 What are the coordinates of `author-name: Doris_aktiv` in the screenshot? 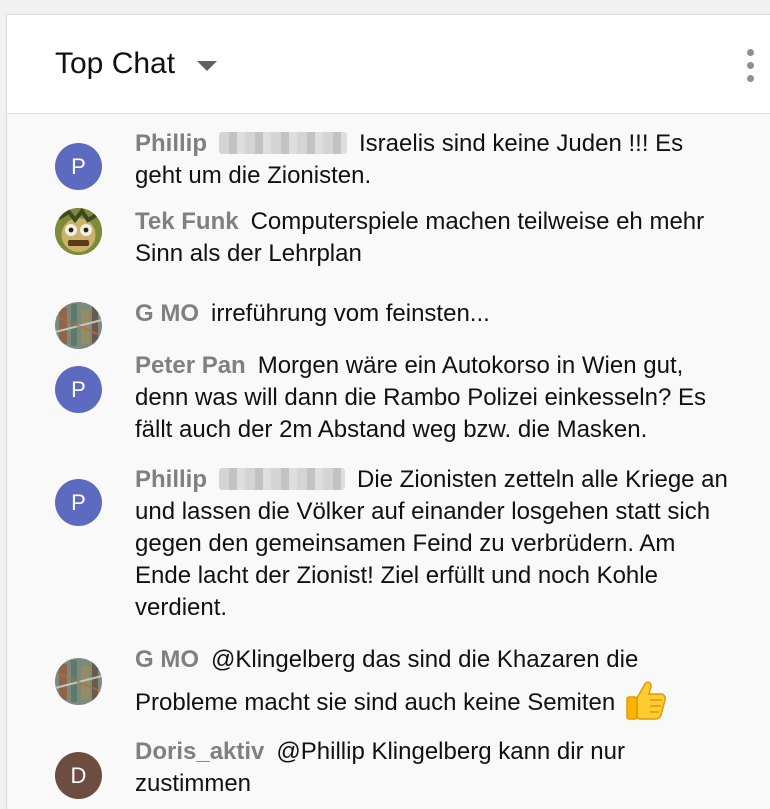 It's located at (199, 751).